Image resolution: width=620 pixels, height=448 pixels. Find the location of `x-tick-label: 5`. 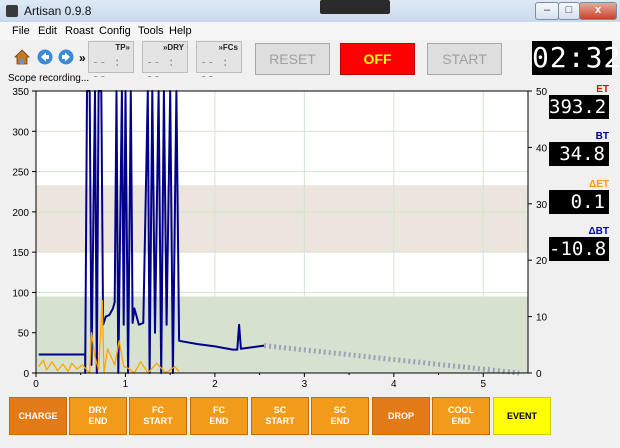

x-tick-label: 5 is located at coordinates (483, 384).